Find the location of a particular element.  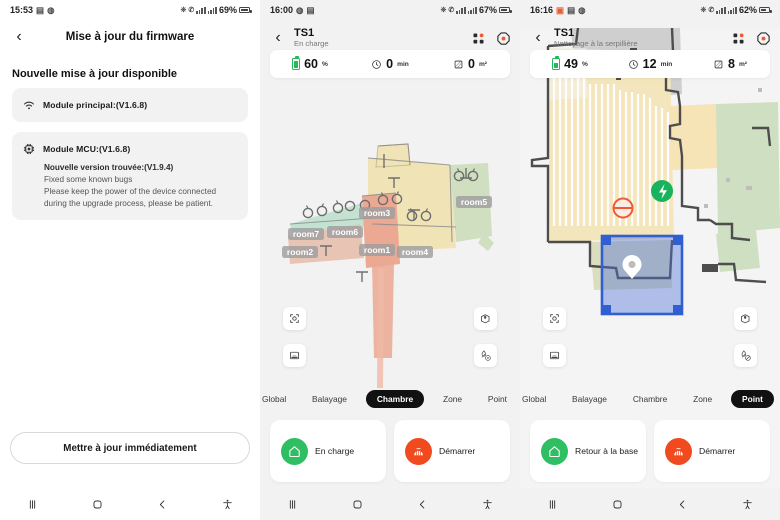

status-bar-left: 15:53 ▤ ◍ is located at coordinates (32, 10).